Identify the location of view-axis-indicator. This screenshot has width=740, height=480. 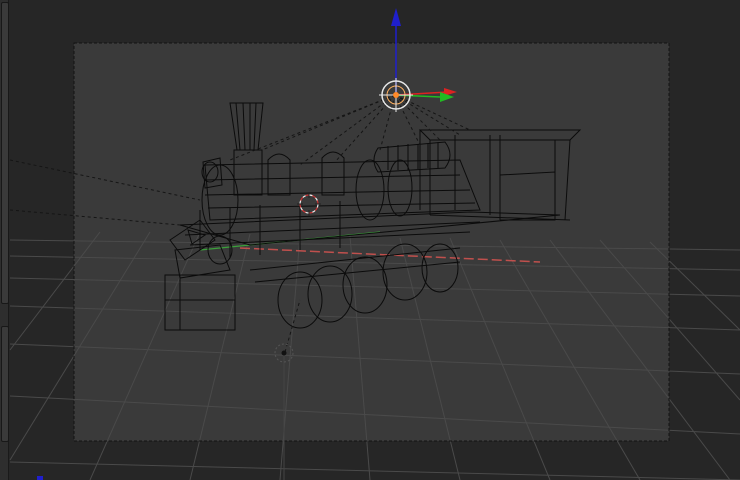
(40, 478).